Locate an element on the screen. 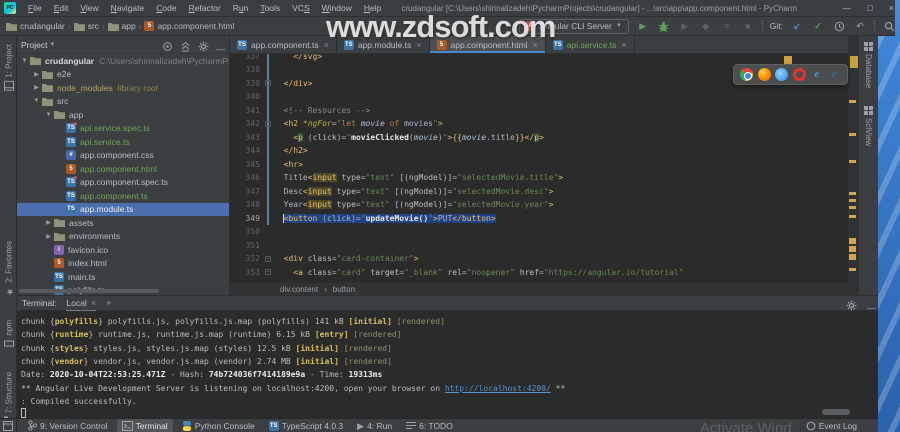 This screenshot has height=432, width=900. code-line-351: 351 is located at coordinates (539, 246).